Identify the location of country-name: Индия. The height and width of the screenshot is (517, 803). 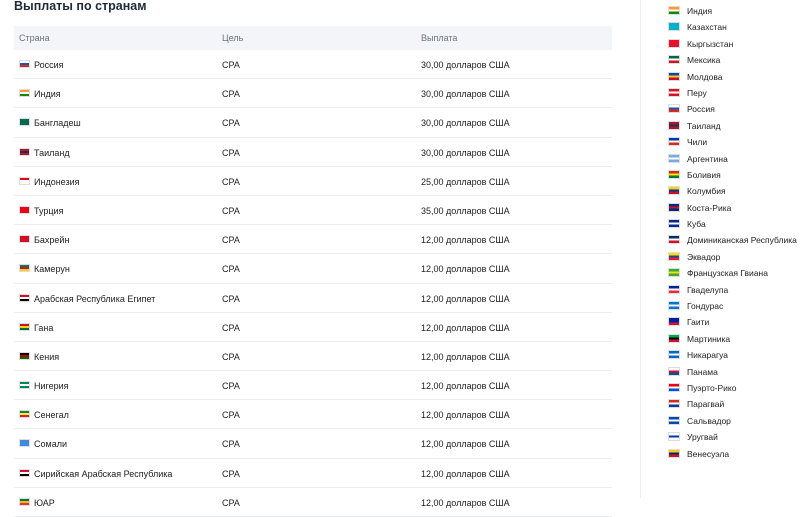
(700, 11).